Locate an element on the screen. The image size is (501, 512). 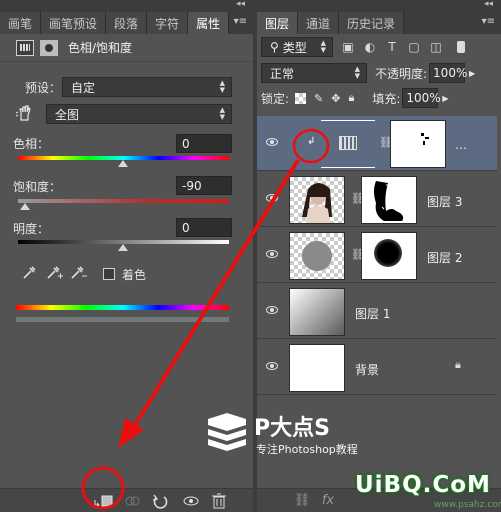
lock-all-icon: 🔒︎ is located at coordinates (351, 98).